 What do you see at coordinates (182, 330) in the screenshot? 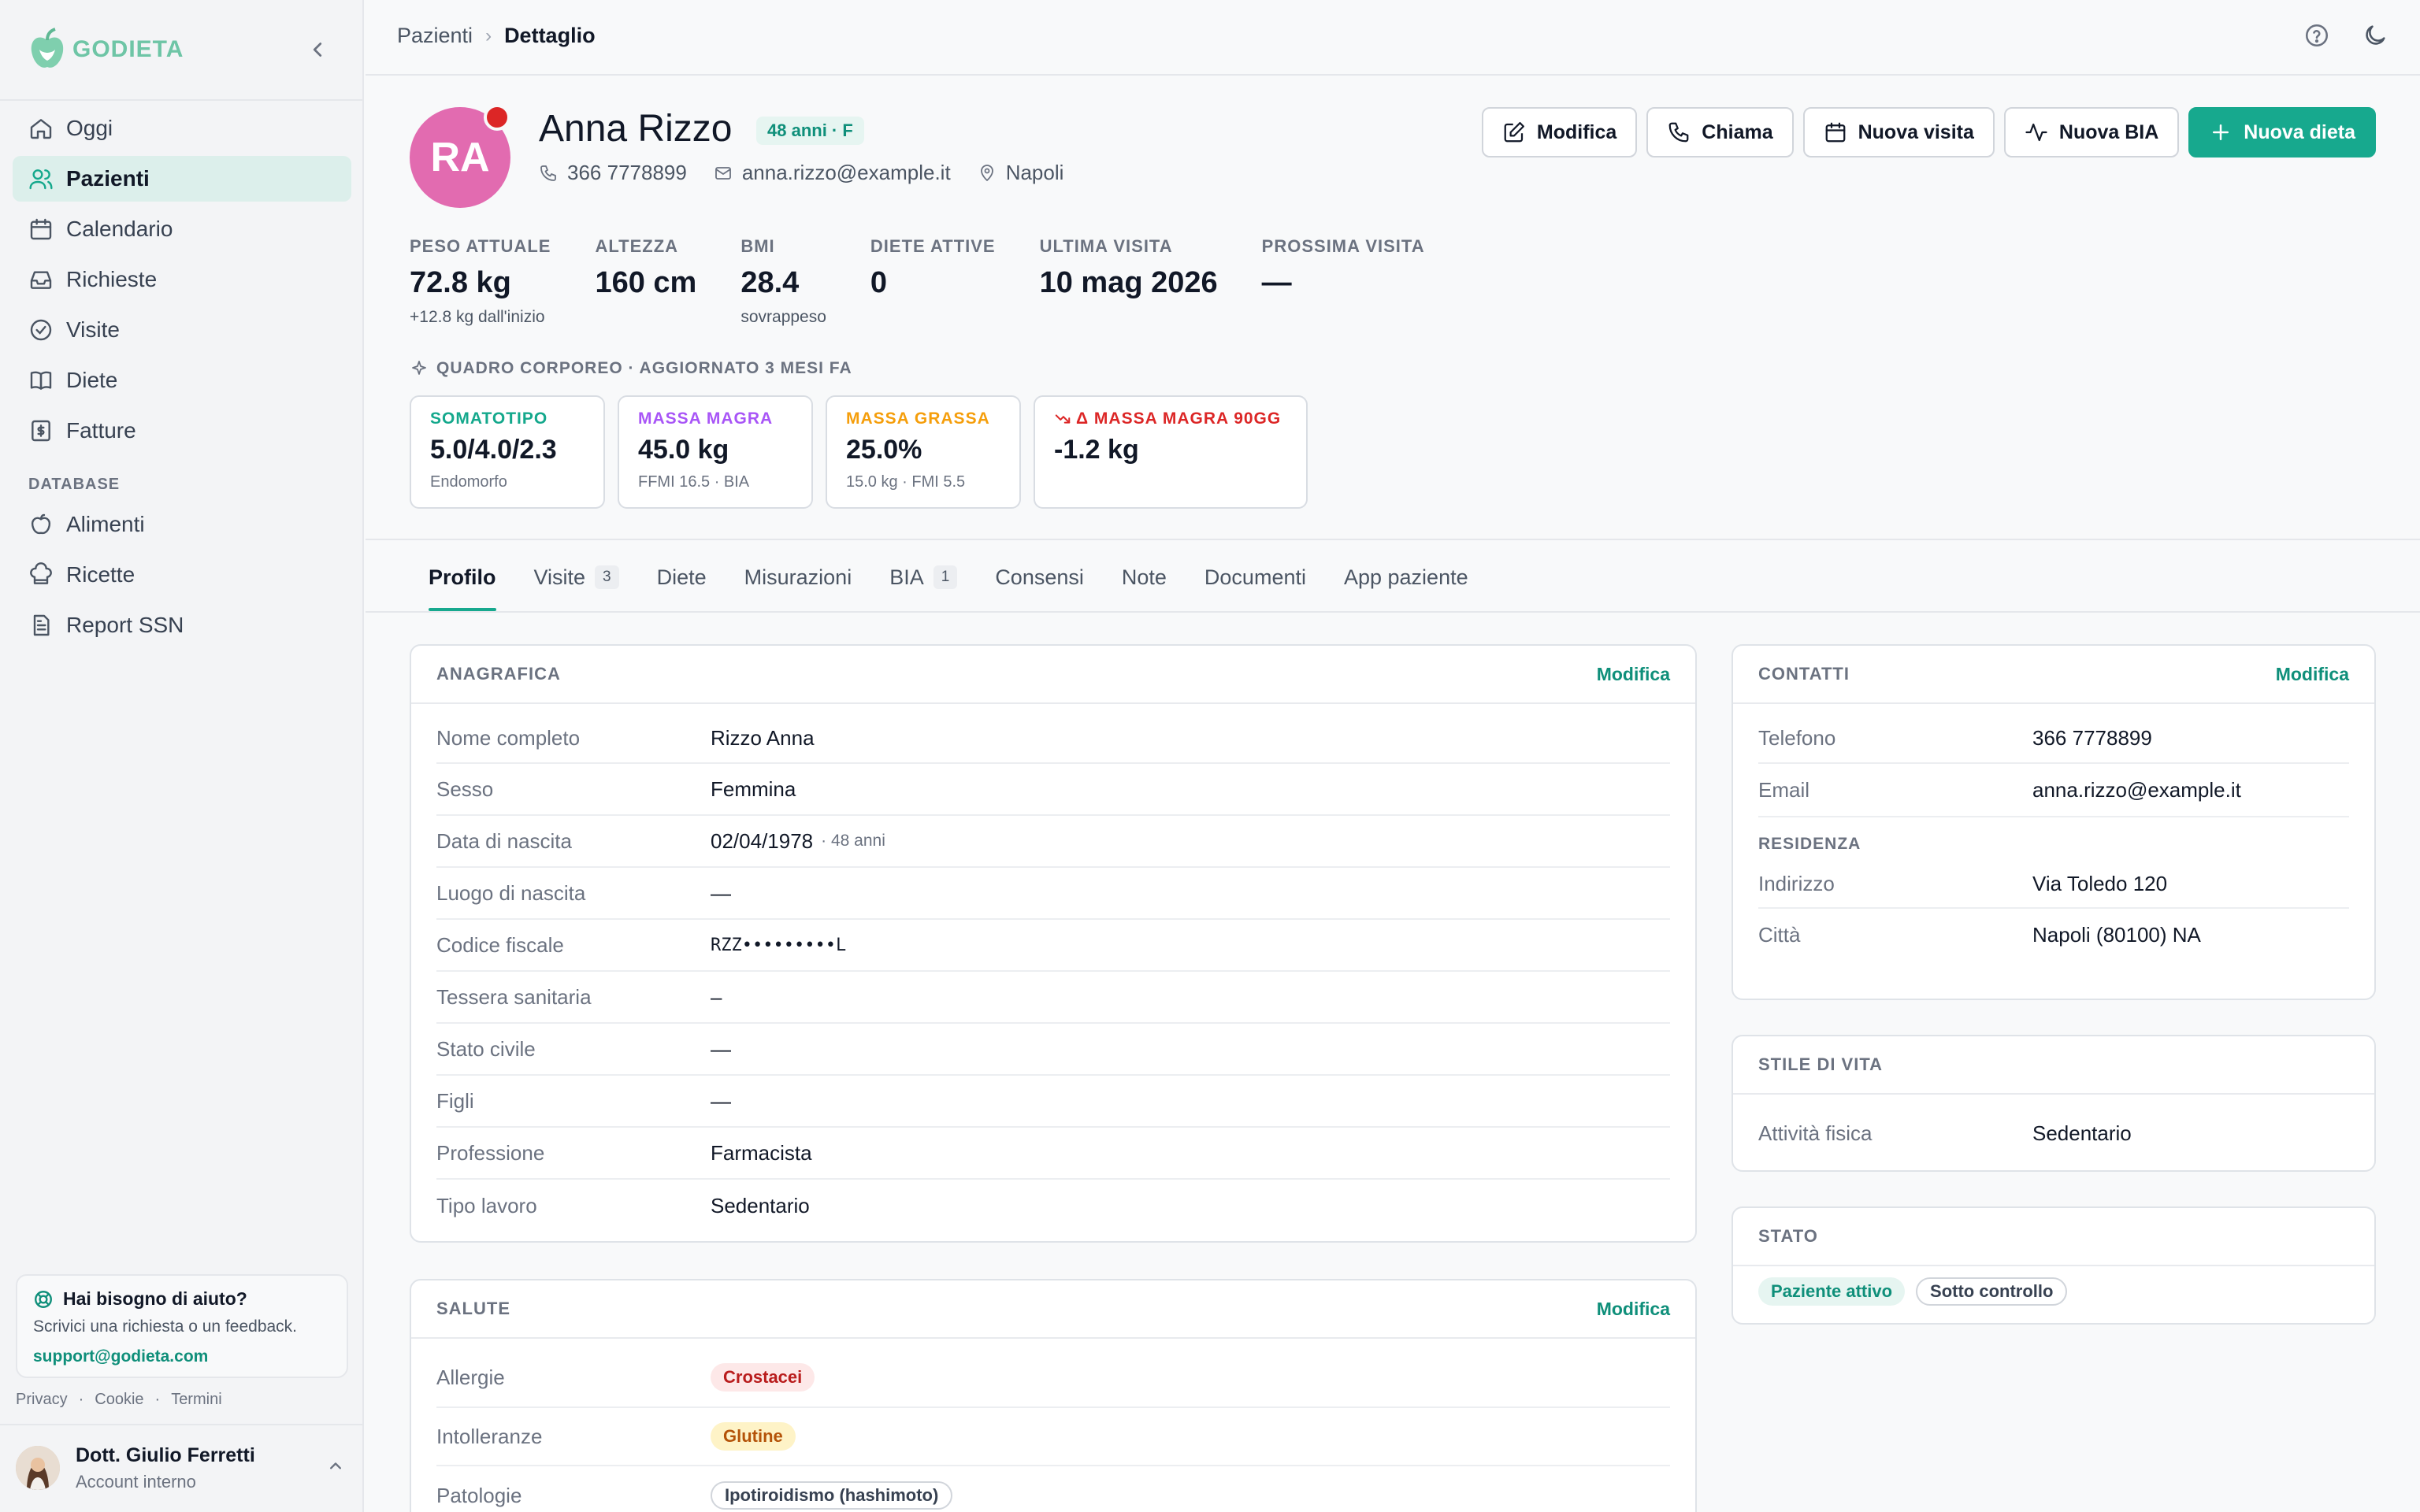
I see `sidebar-item-visite: Visite` at bounding box center [182, 330].